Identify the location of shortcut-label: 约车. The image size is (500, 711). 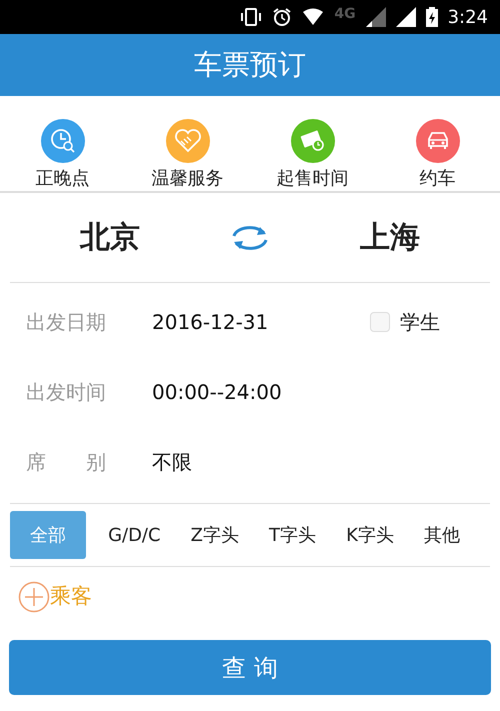
(438, 179).